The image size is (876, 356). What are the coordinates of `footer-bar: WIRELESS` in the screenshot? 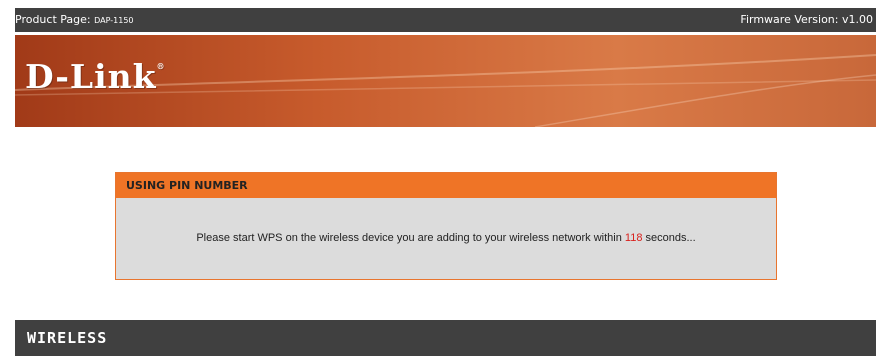 It's located at (445, 338).